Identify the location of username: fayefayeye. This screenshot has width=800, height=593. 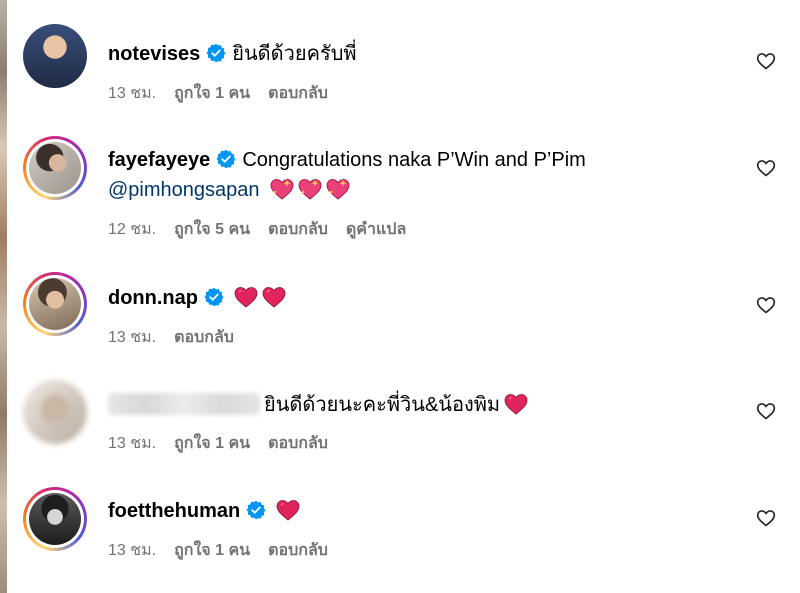
(159, 160).